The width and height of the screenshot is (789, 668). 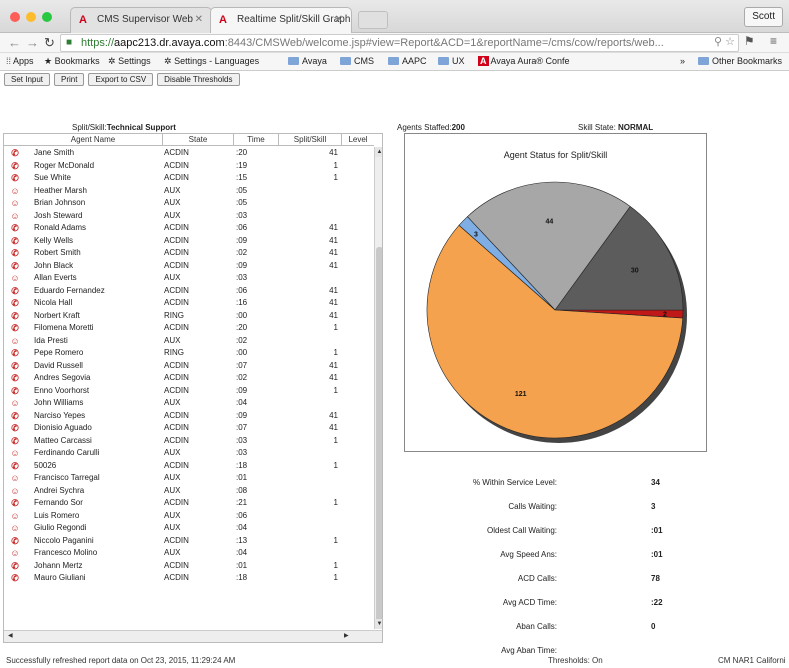 What do you see at coordinates (189, 153) in the screenshot?
I see `table-row: ✆ Jane Smith ACDIN:20 41` at bounding box center [189, 153].